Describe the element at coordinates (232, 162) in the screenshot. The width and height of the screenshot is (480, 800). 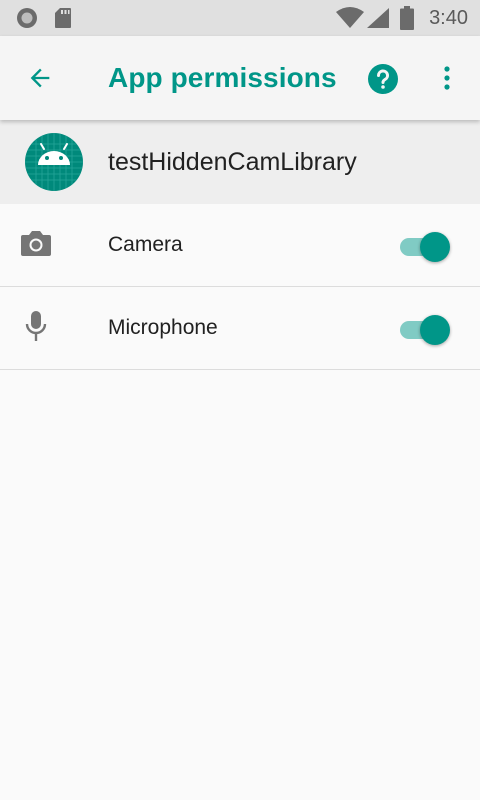
I see `app-name: testHiddenCamLibrary` at that location.